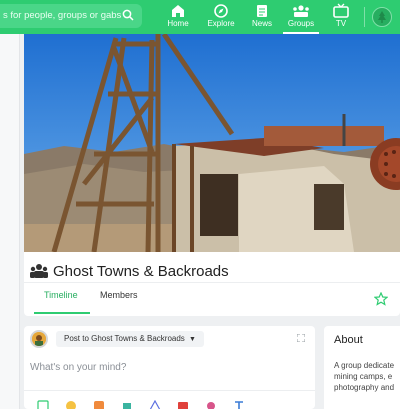 This screenshot has width=400, height=409. I want to click on tag-icon, so click(211, 404).